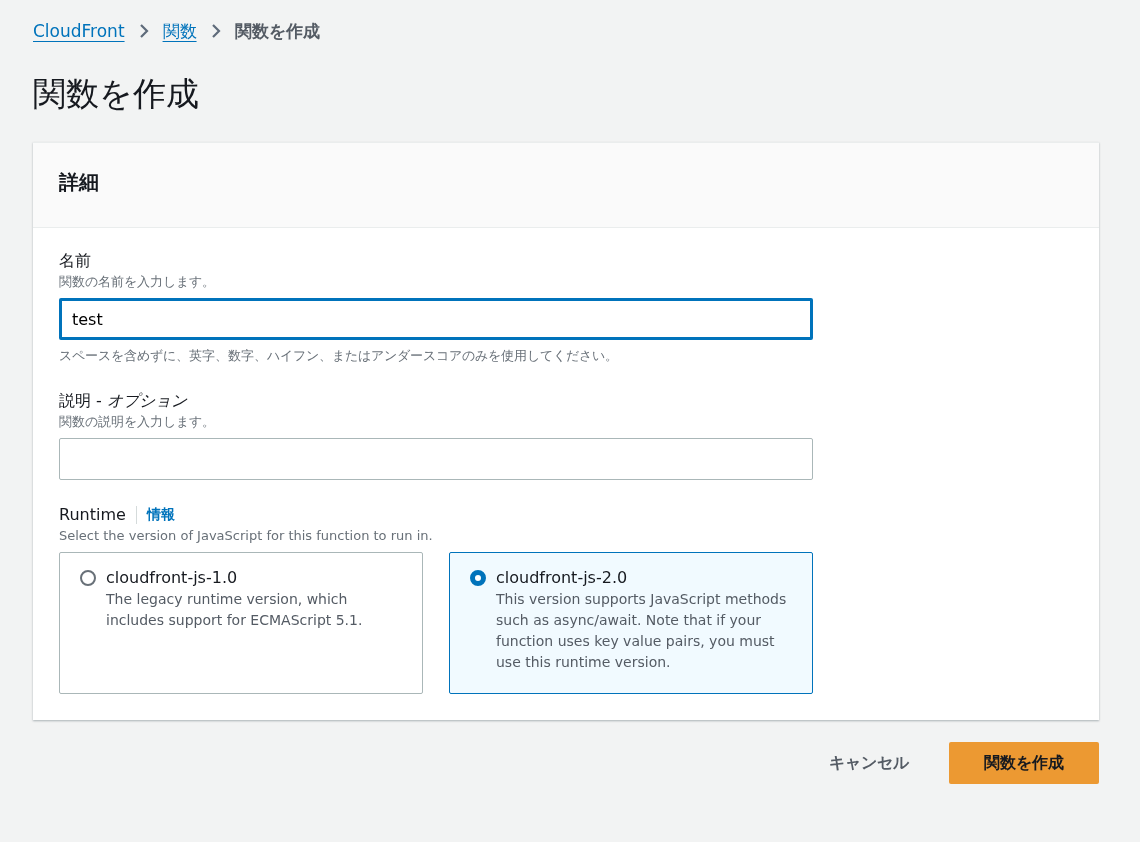  What do you see at coordinates (172, 578) in the screenshot?
I see `option-label: cloudfront-js-1.0` at bounding box center [172, 578].